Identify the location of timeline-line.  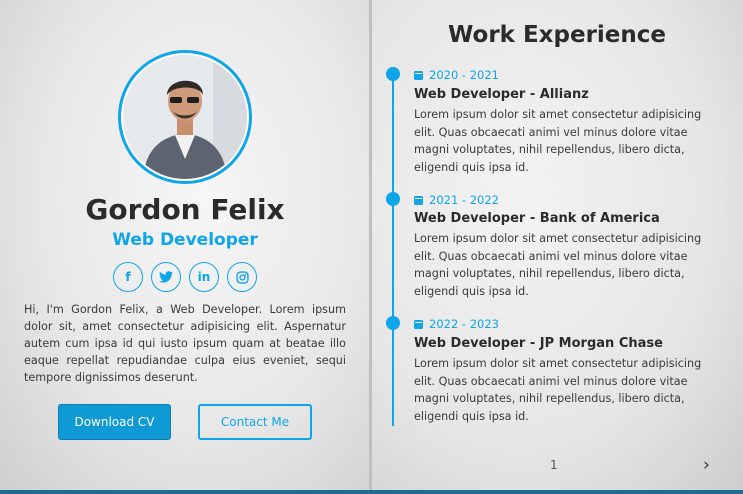
(393, 251).